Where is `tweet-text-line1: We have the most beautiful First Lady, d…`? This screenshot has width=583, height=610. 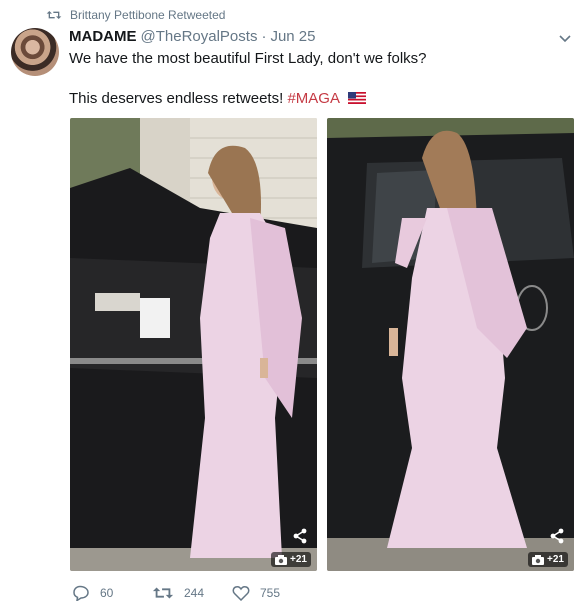 tweet-text-line1: We have the most beautiful First Lady, d… is located at coordinates (248, 58).